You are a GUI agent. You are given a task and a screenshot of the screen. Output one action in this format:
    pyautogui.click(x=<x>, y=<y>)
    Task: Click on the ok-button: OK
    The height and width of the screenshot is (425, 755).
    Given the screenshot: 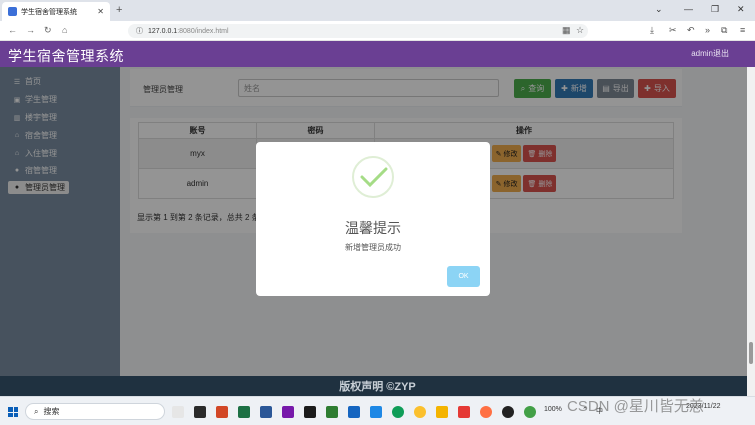 What is the action you would take?
    pyautogui.click(x=463, y=276)
    